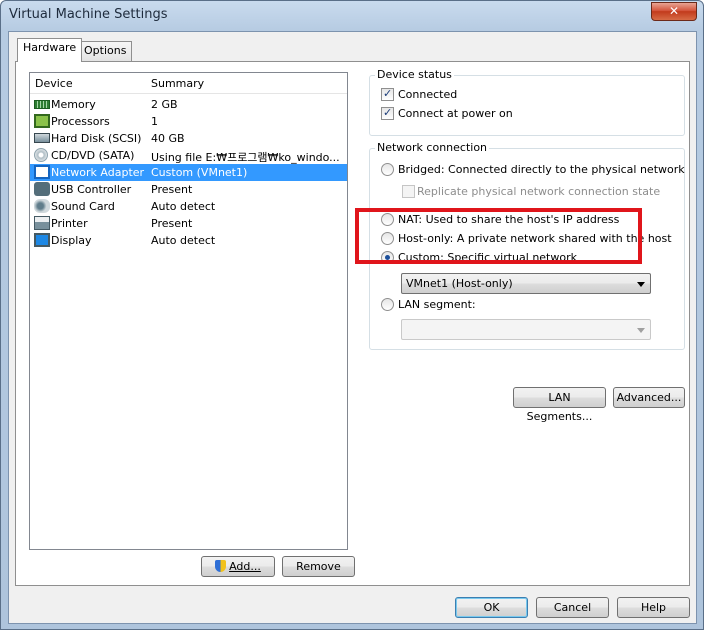 This screenshot has width=704, height=630. I want to click on device-status-legend: Device status, so click(414, 74).